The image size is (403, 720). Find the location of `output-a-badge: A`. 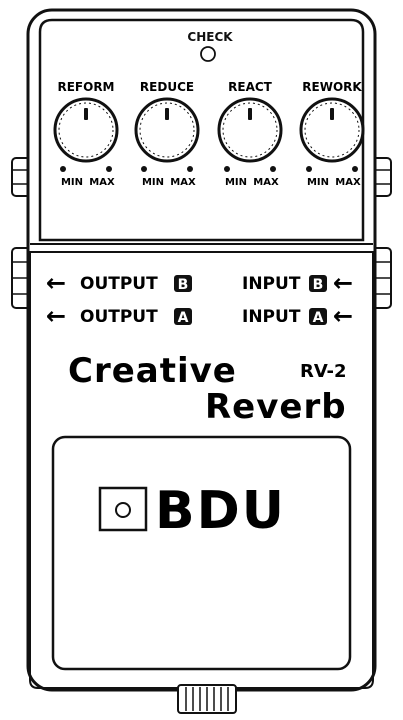

output-a-badge: A is located at coordinates (183, 318).